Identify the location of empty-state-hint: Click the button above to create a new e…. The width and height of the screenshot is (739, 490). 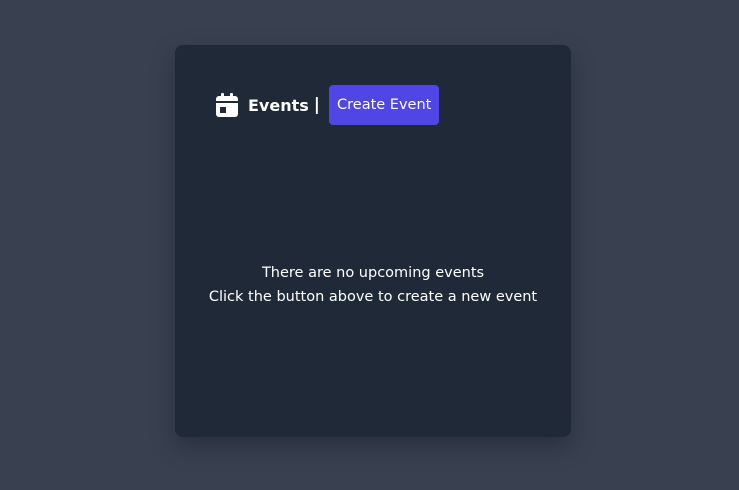
(373, 297).